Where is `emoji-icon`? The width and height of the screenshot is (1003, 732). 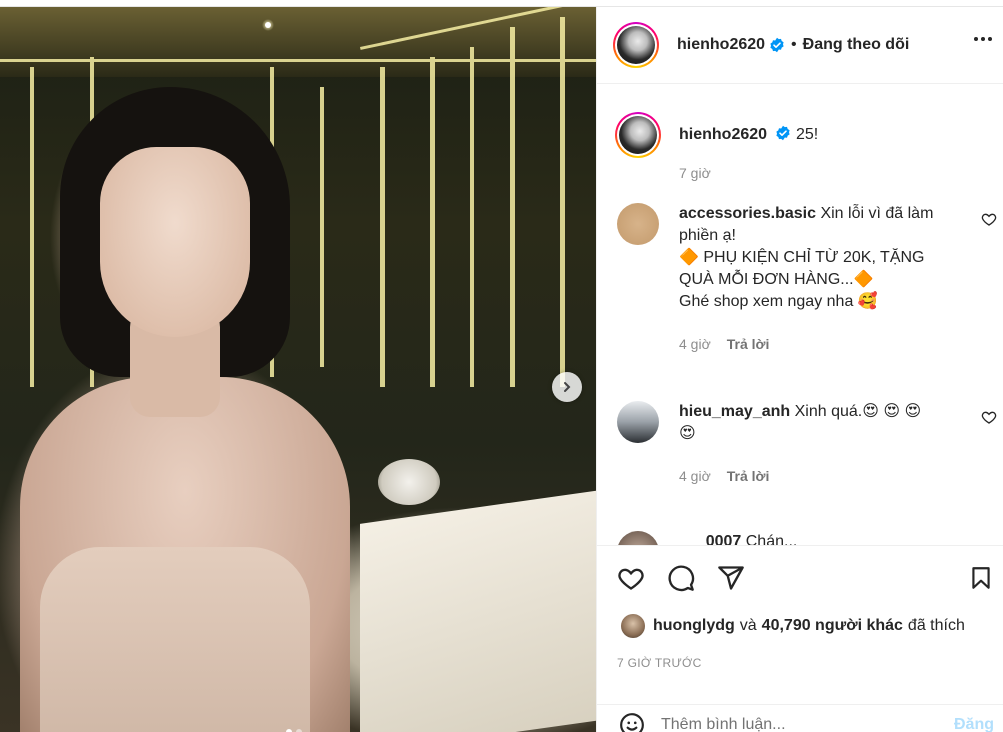 emoji-icon is located at coordinates (632, 722).